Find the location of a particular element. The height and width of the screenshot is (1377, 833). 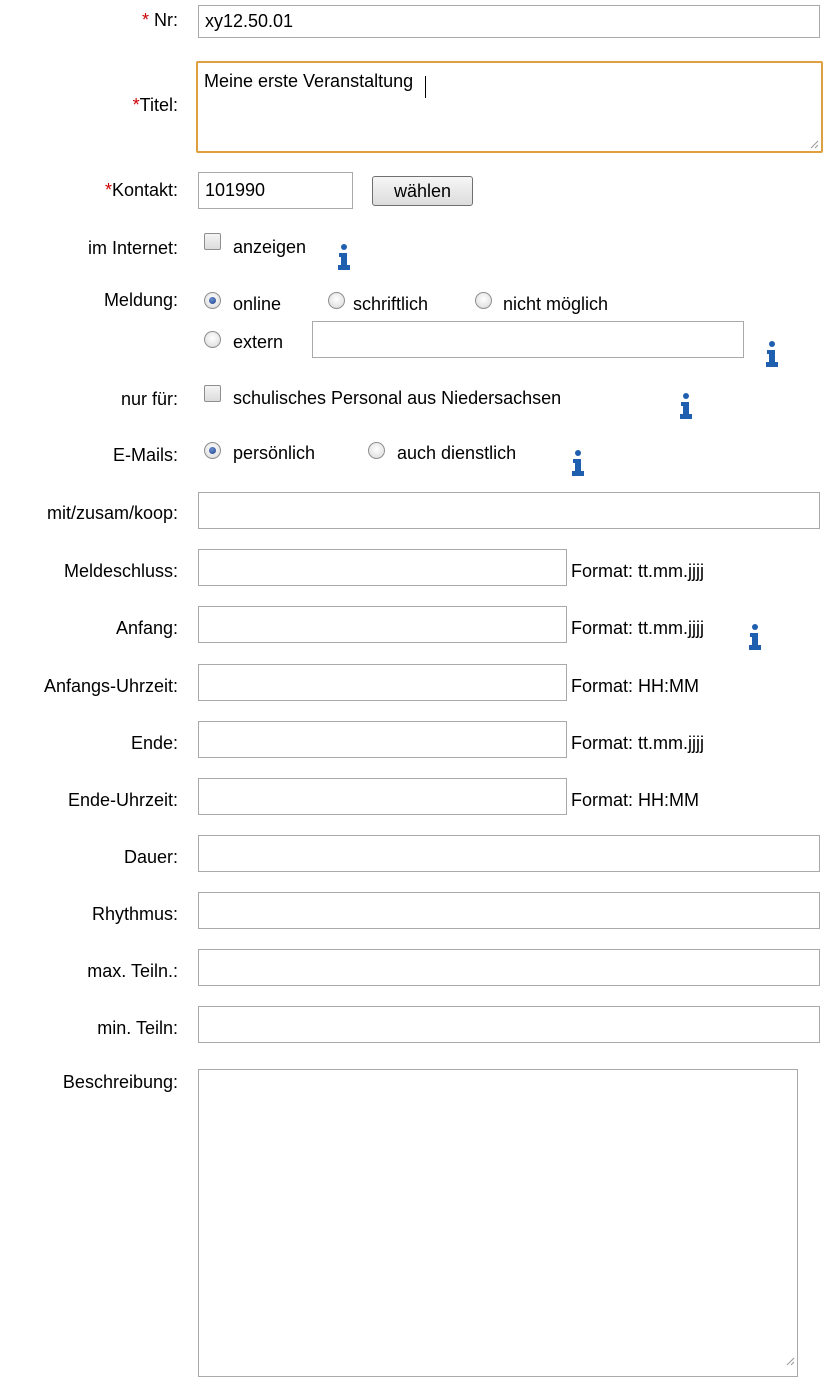

text-cursor is located at coordinates (425, 87).